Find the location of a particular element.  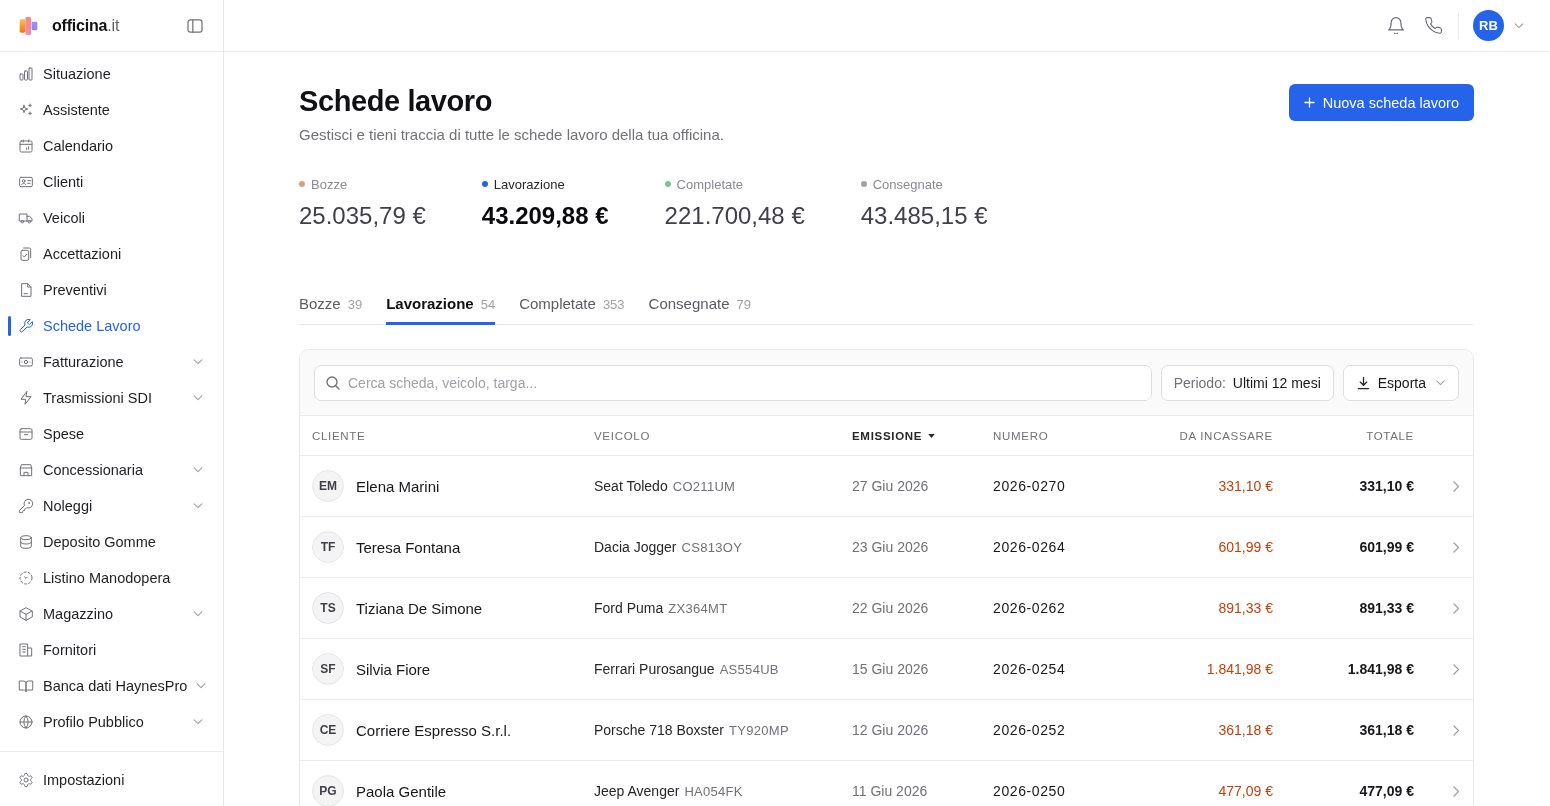

nav-item: Banca dati HaynesPro is located at coordinates (111, 686).